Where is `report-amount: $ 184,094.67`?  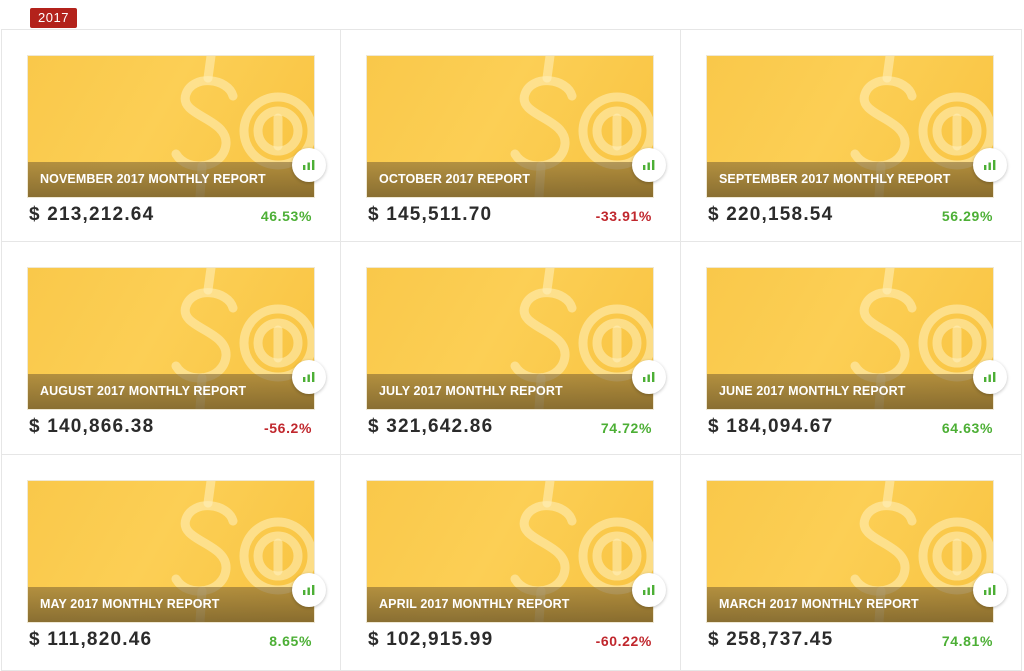
report-amount: $ 184,094.67 is located at coordinates (771, 426).